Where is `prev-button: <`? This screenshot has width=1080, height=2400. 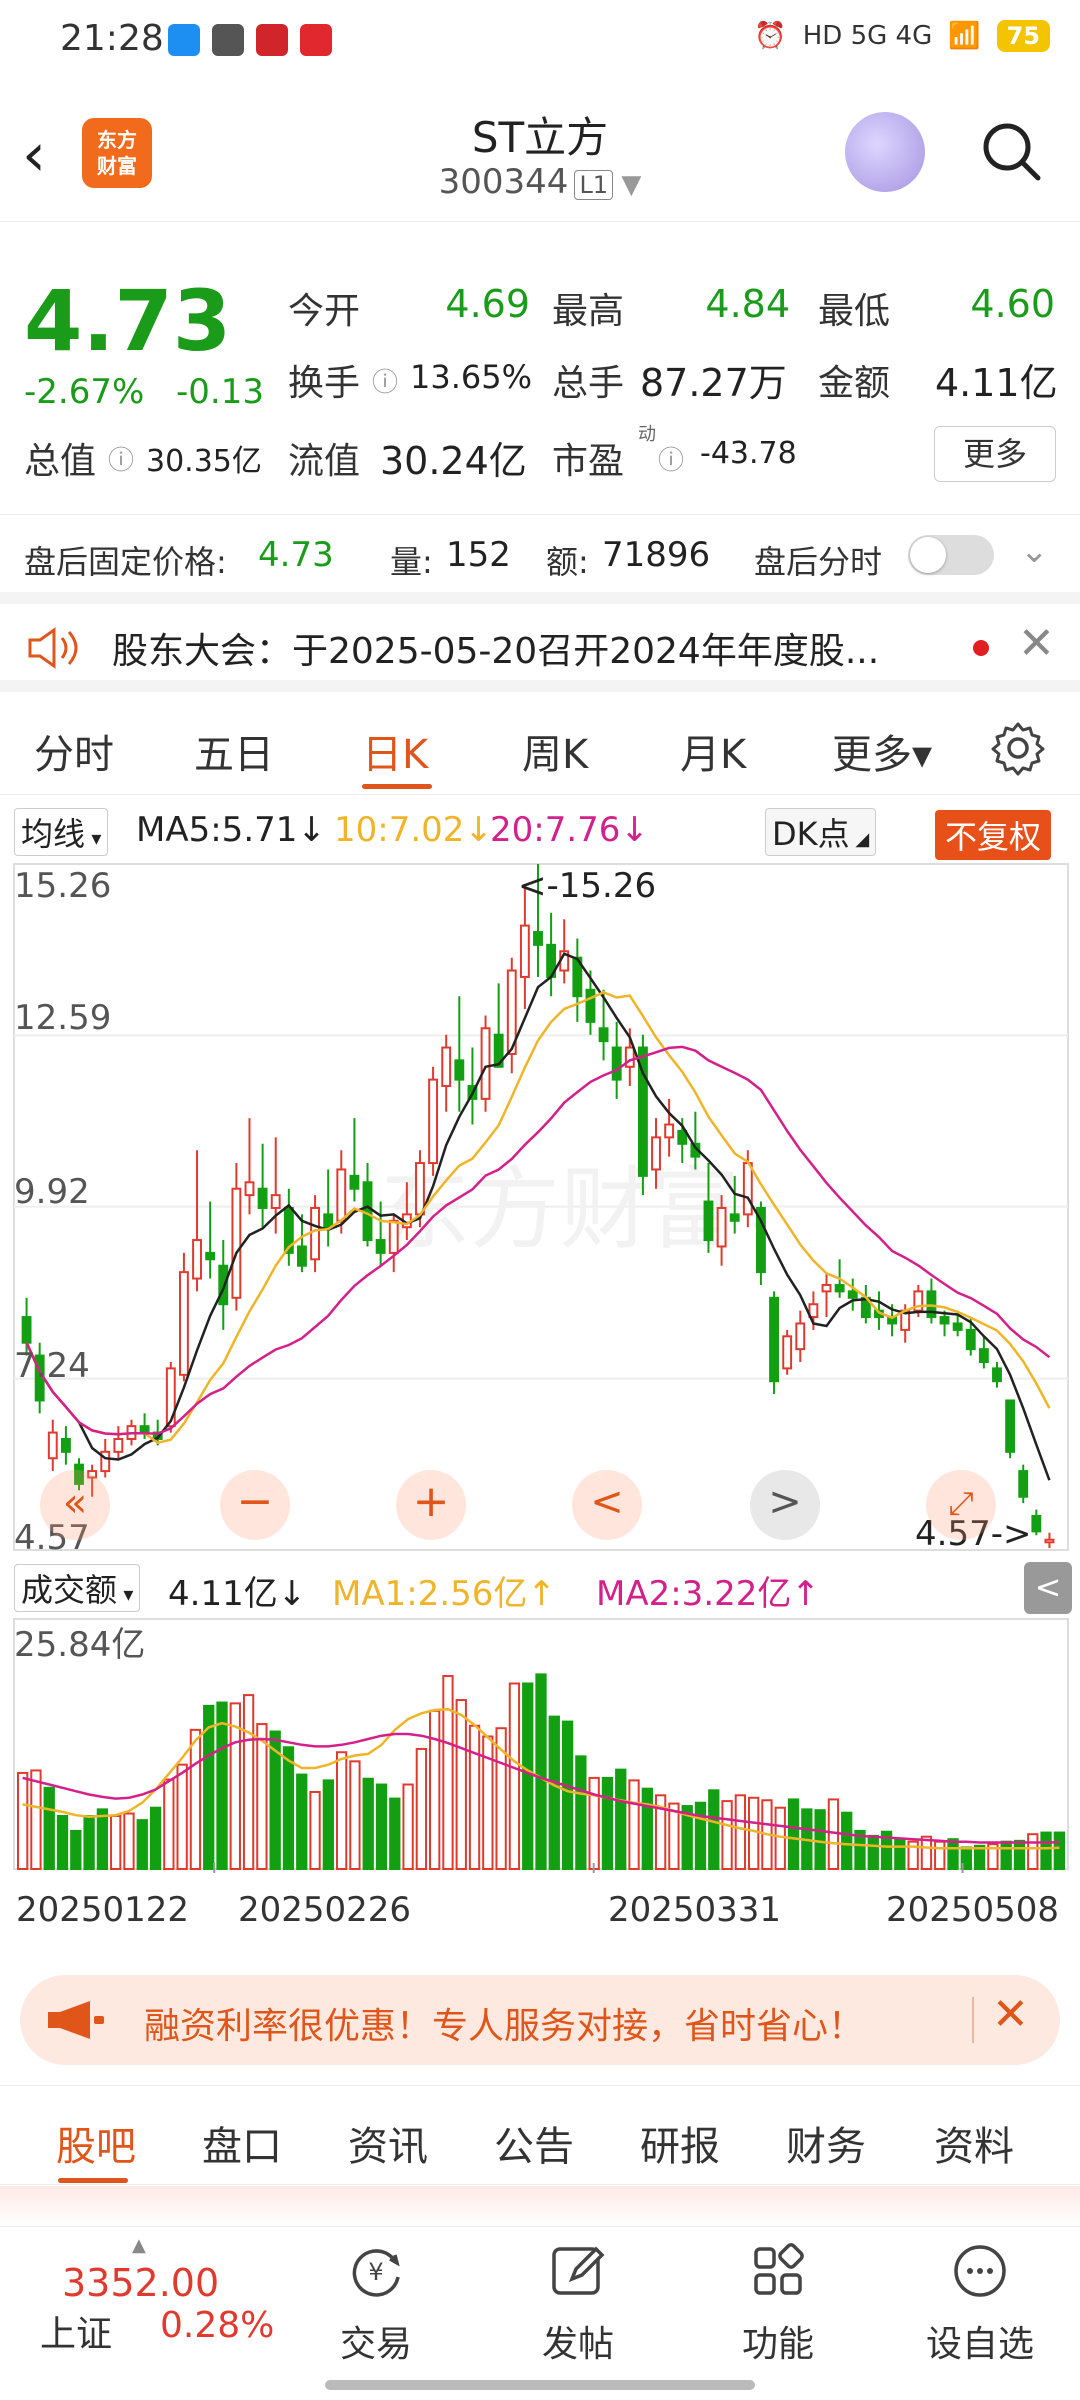
prev-button: < is located at coordinates (607, 1505).